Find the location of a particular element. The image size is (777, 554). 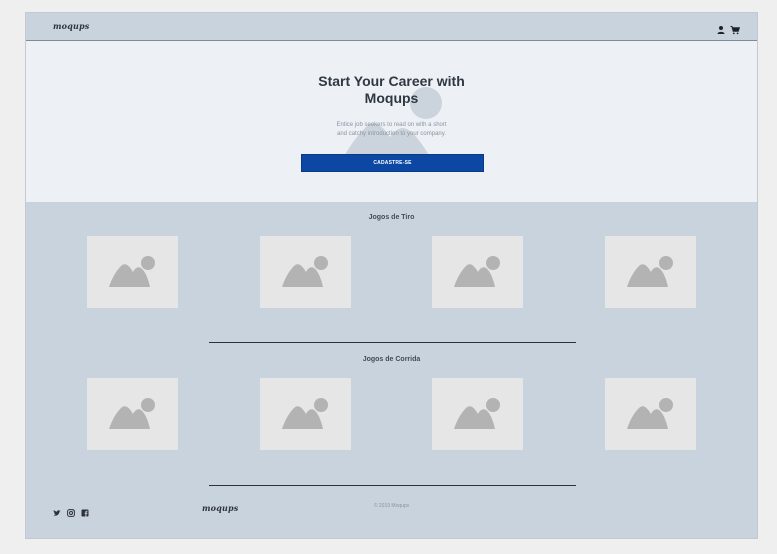

hero-subtitle-line-2: and catchy introduction to your company. is located at coordinates (391, 134).